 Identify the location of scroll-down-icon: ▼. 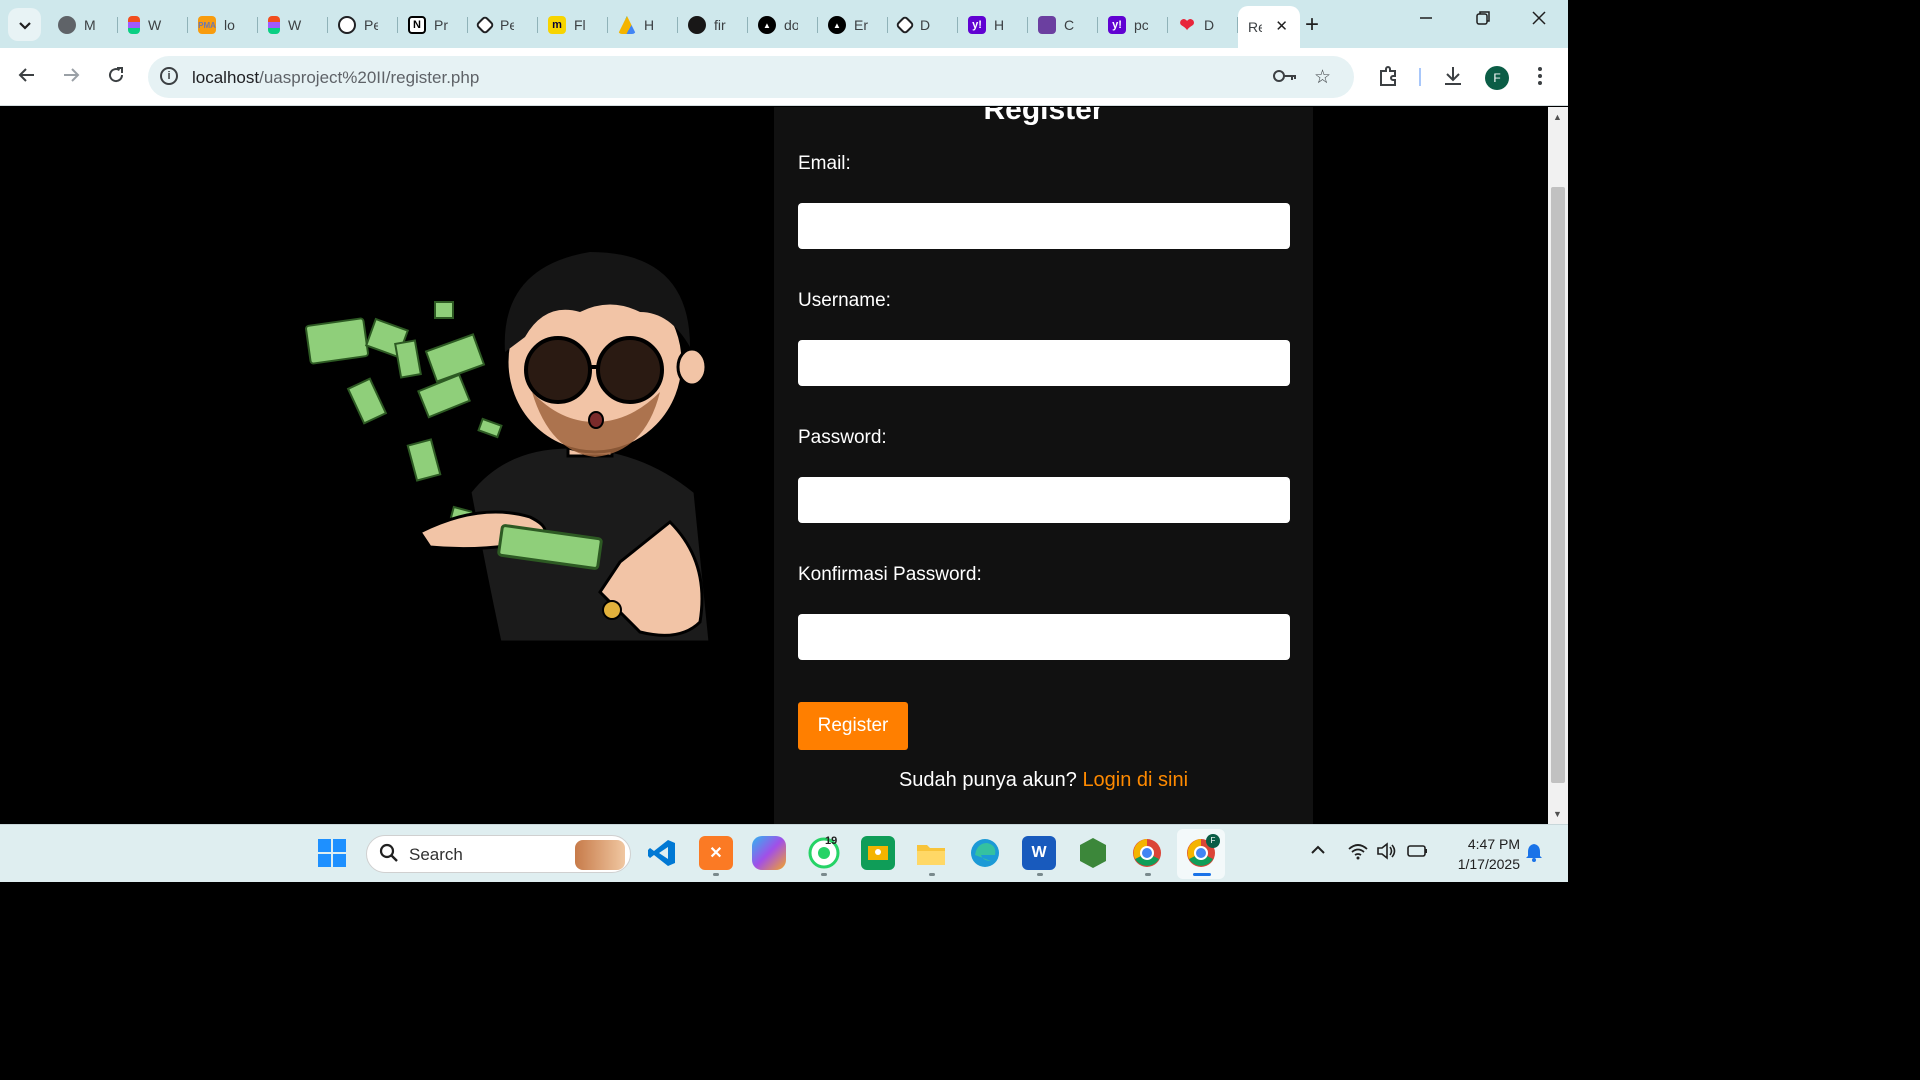
(1557, 814).